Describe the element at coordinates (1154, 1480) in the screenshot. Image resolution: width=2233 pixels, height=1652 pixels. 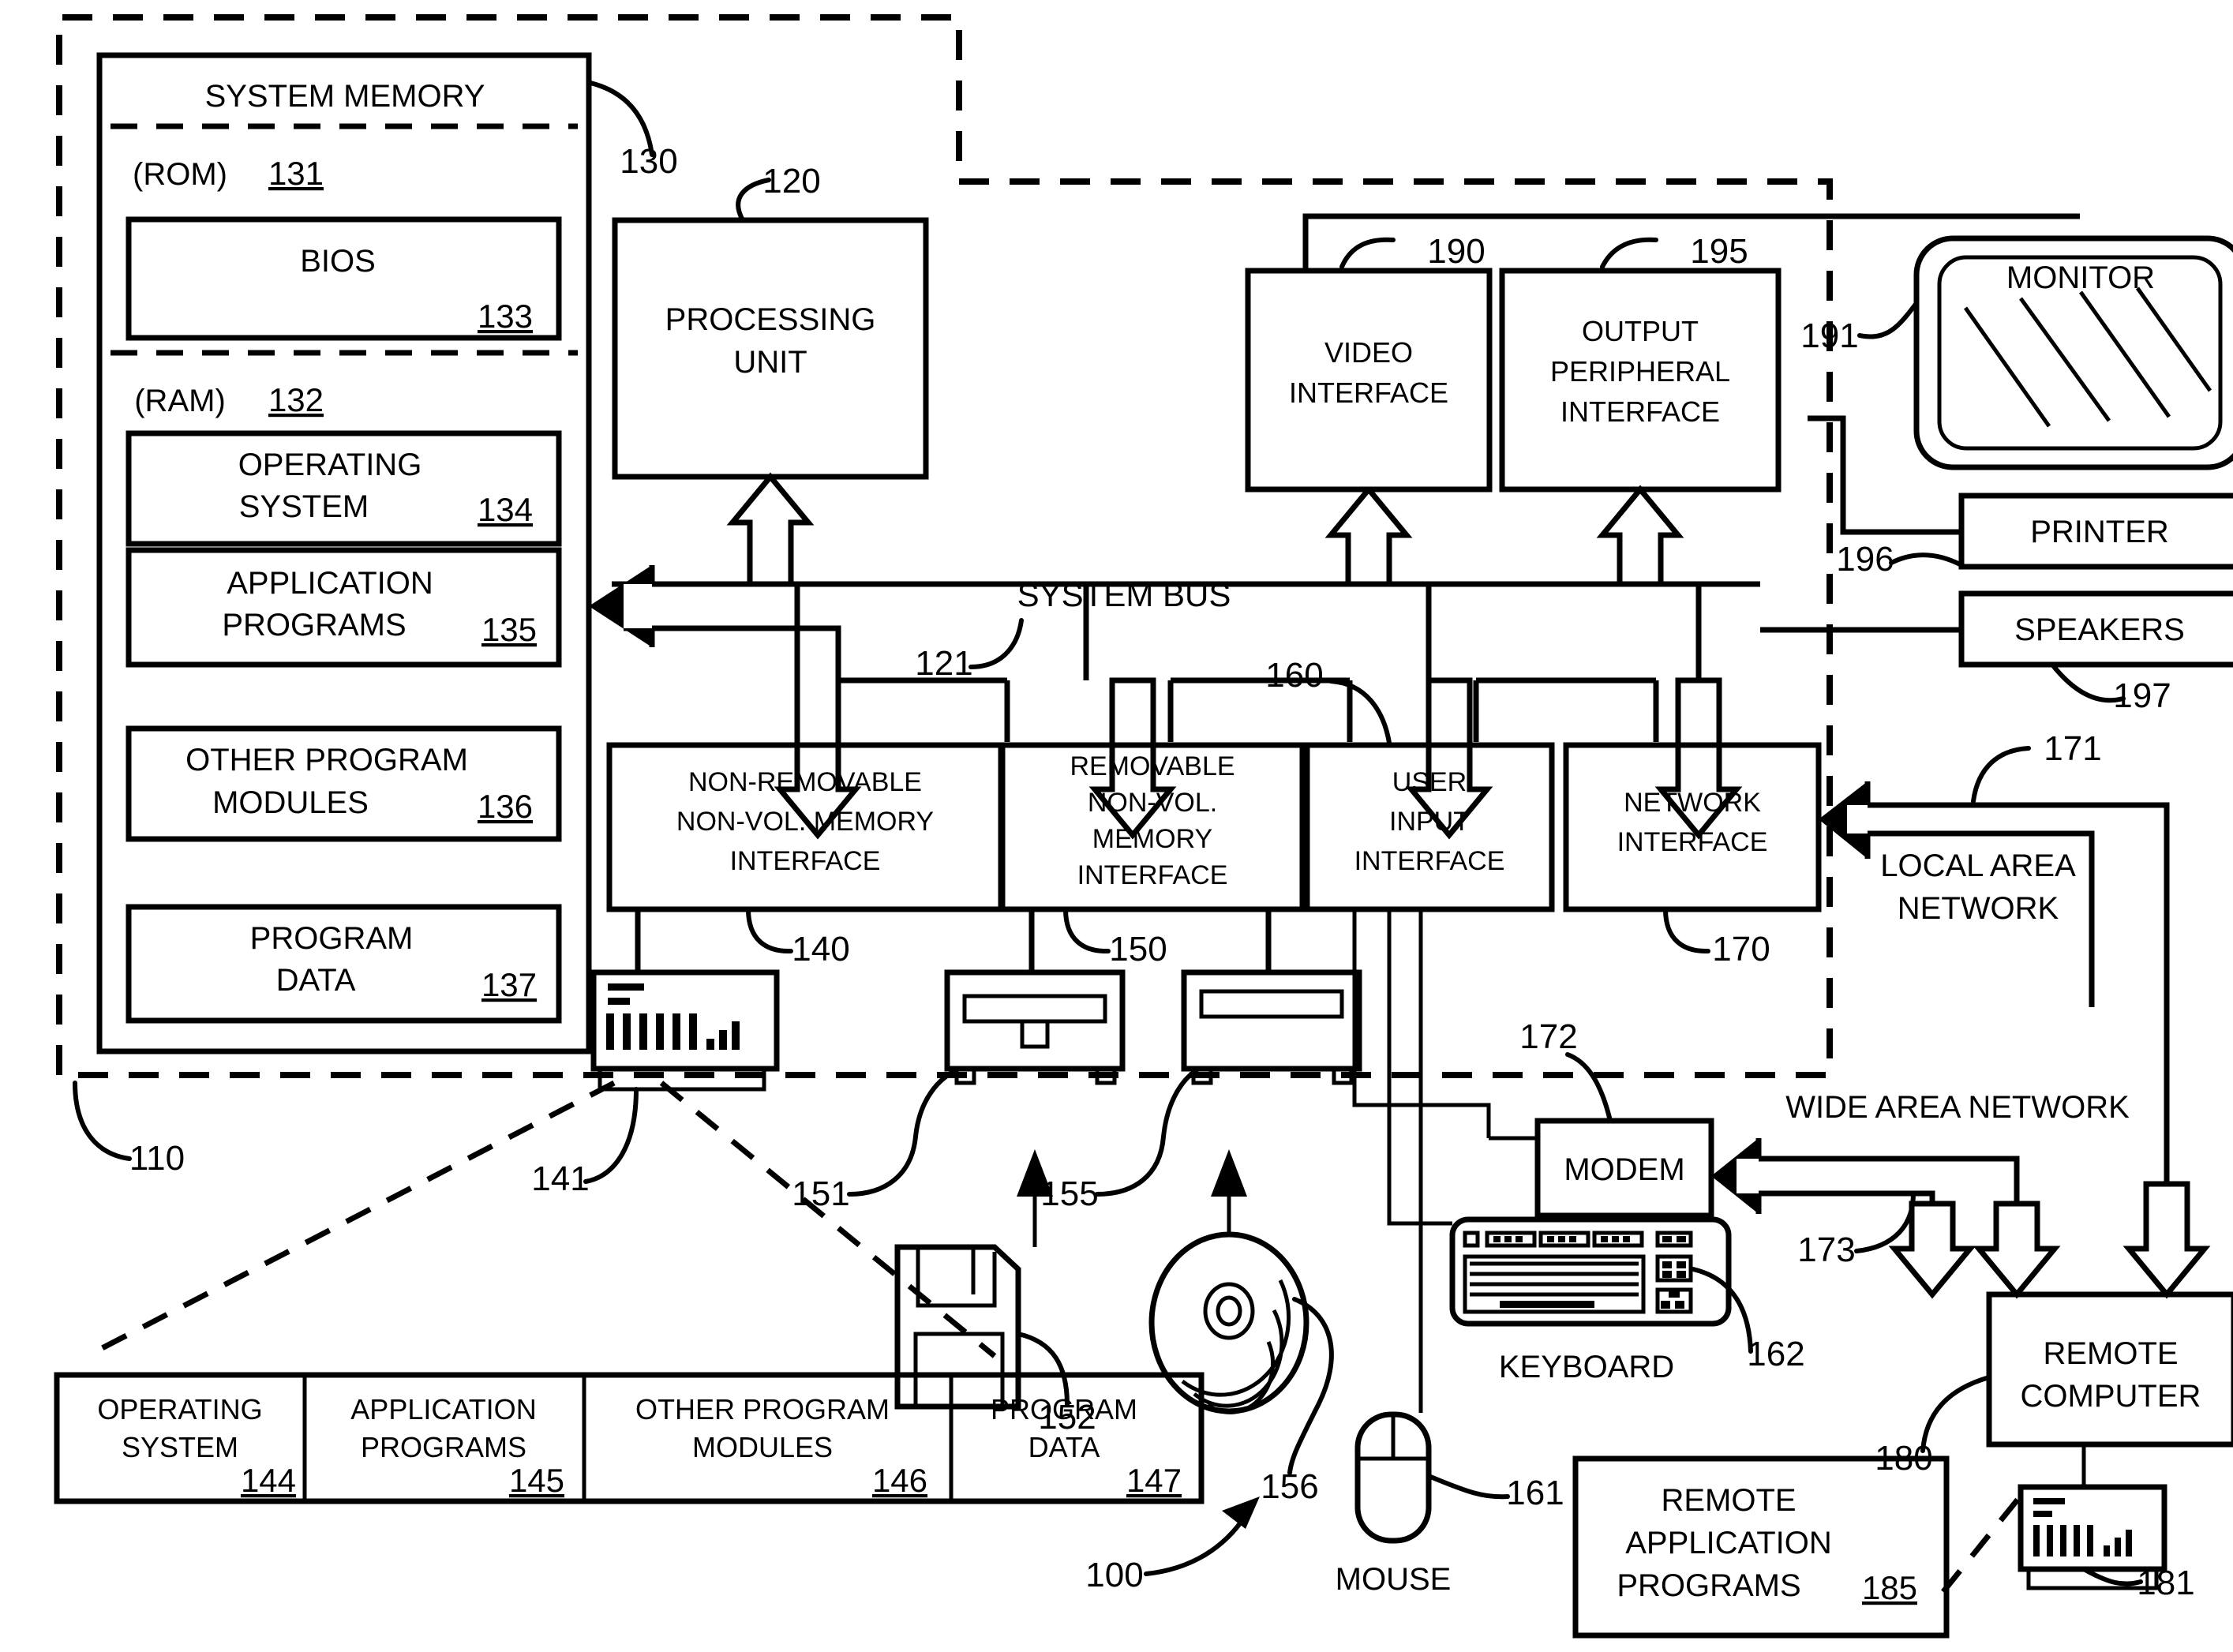
I see `ref-147: 147` at that location.